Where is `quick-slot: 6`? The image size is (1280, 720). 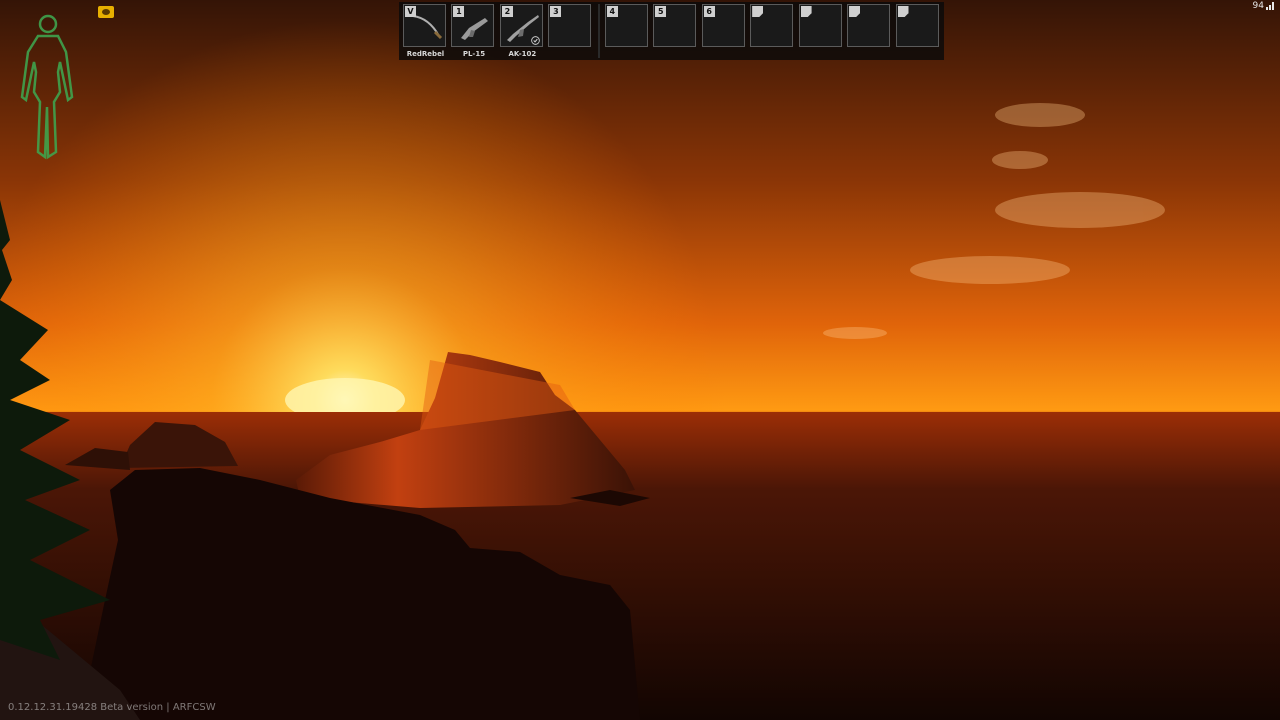 quick-slot: 6 is located at coordinates (723, 31).